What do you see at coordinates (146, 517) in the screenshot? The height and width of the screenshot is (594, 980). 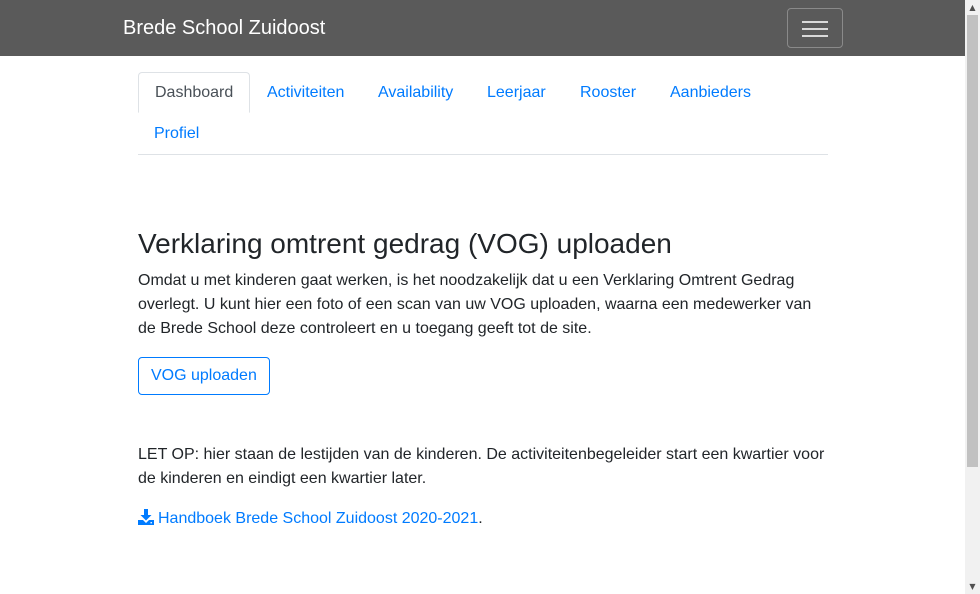 I see `download-icon` at bounding box center [146, 517].